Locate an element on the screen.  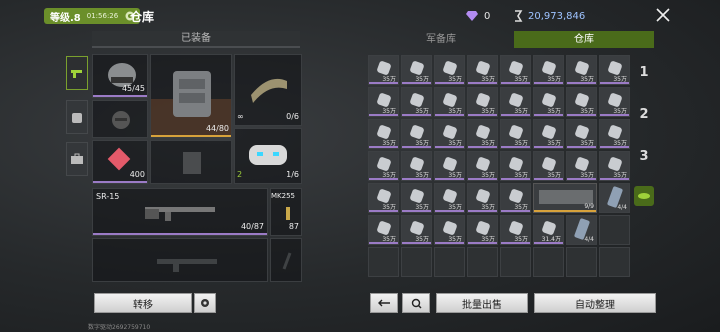
close-icon is located at coordinates (663, 15).